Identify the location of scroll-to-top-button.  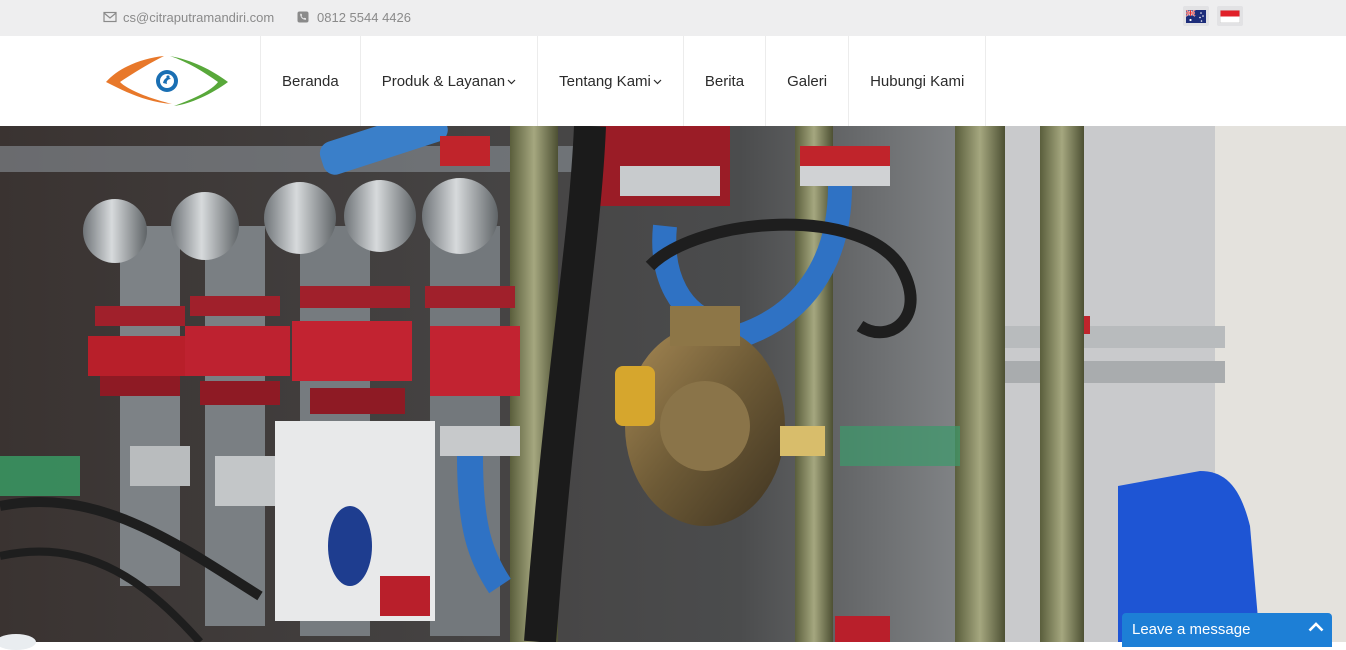
(18, 642).